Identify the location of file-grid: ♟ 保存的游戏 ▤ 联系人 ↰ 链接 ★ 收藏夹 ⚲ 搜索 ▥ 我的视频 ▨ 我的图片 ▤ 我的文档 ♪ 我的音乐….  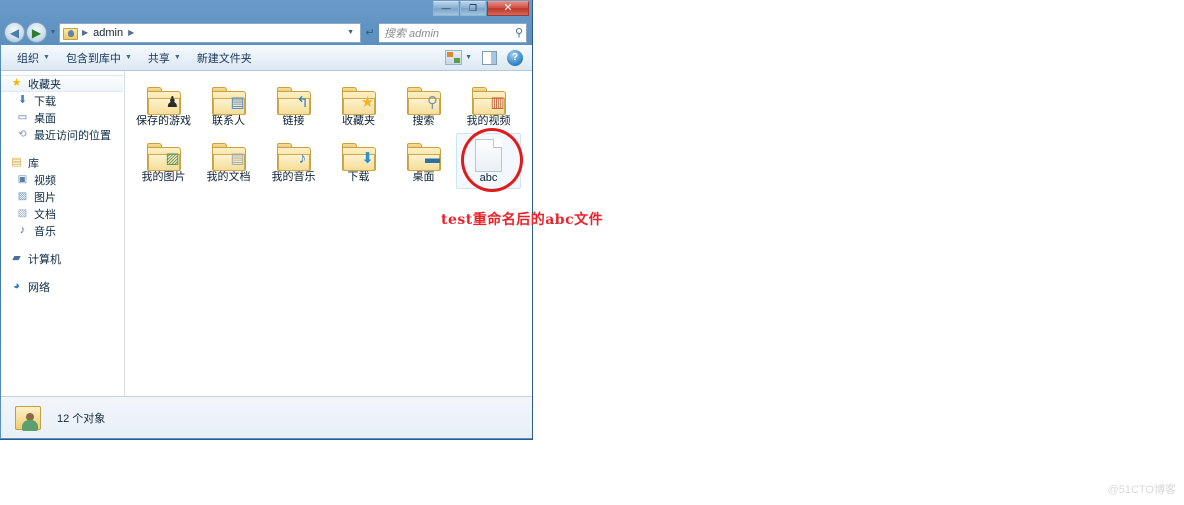
(331, 133).